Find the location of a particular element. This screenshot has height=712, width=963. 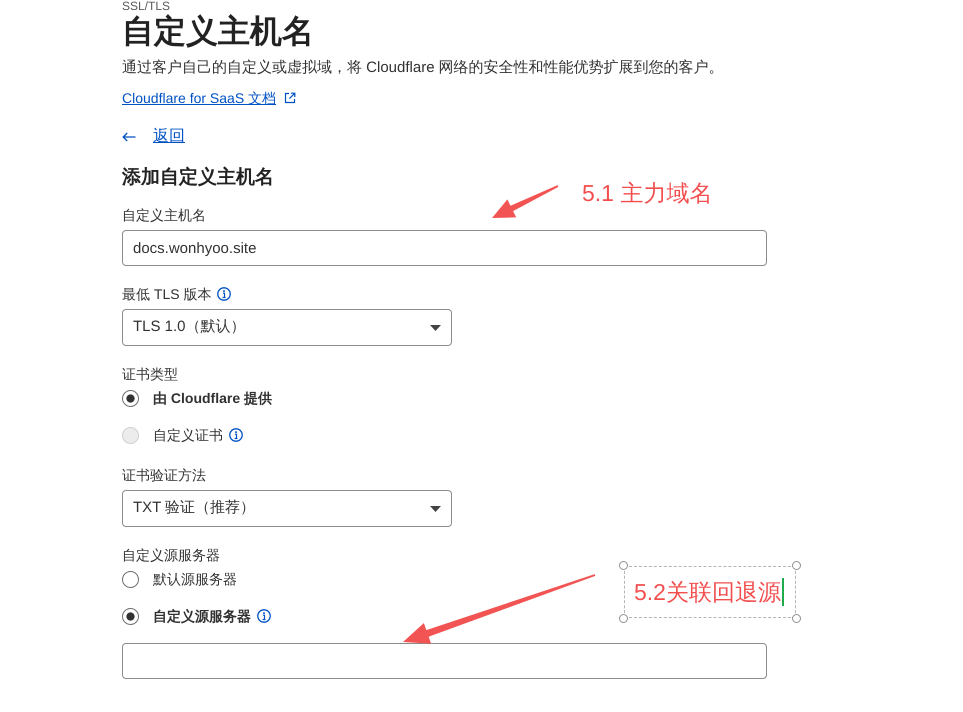

field-label: 证书验证方法 is located at coordinates (164, 475).